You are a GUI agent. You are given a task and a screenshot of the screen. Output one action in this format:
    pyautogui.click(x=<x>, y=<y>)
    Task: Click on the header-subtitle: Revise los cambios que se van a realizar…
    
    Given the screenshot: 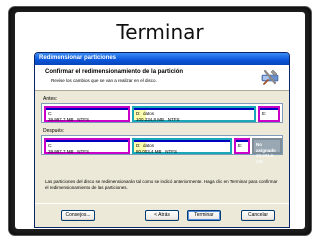 What is the action you would take?
    pyautogui.click(x=104, y=80)
    